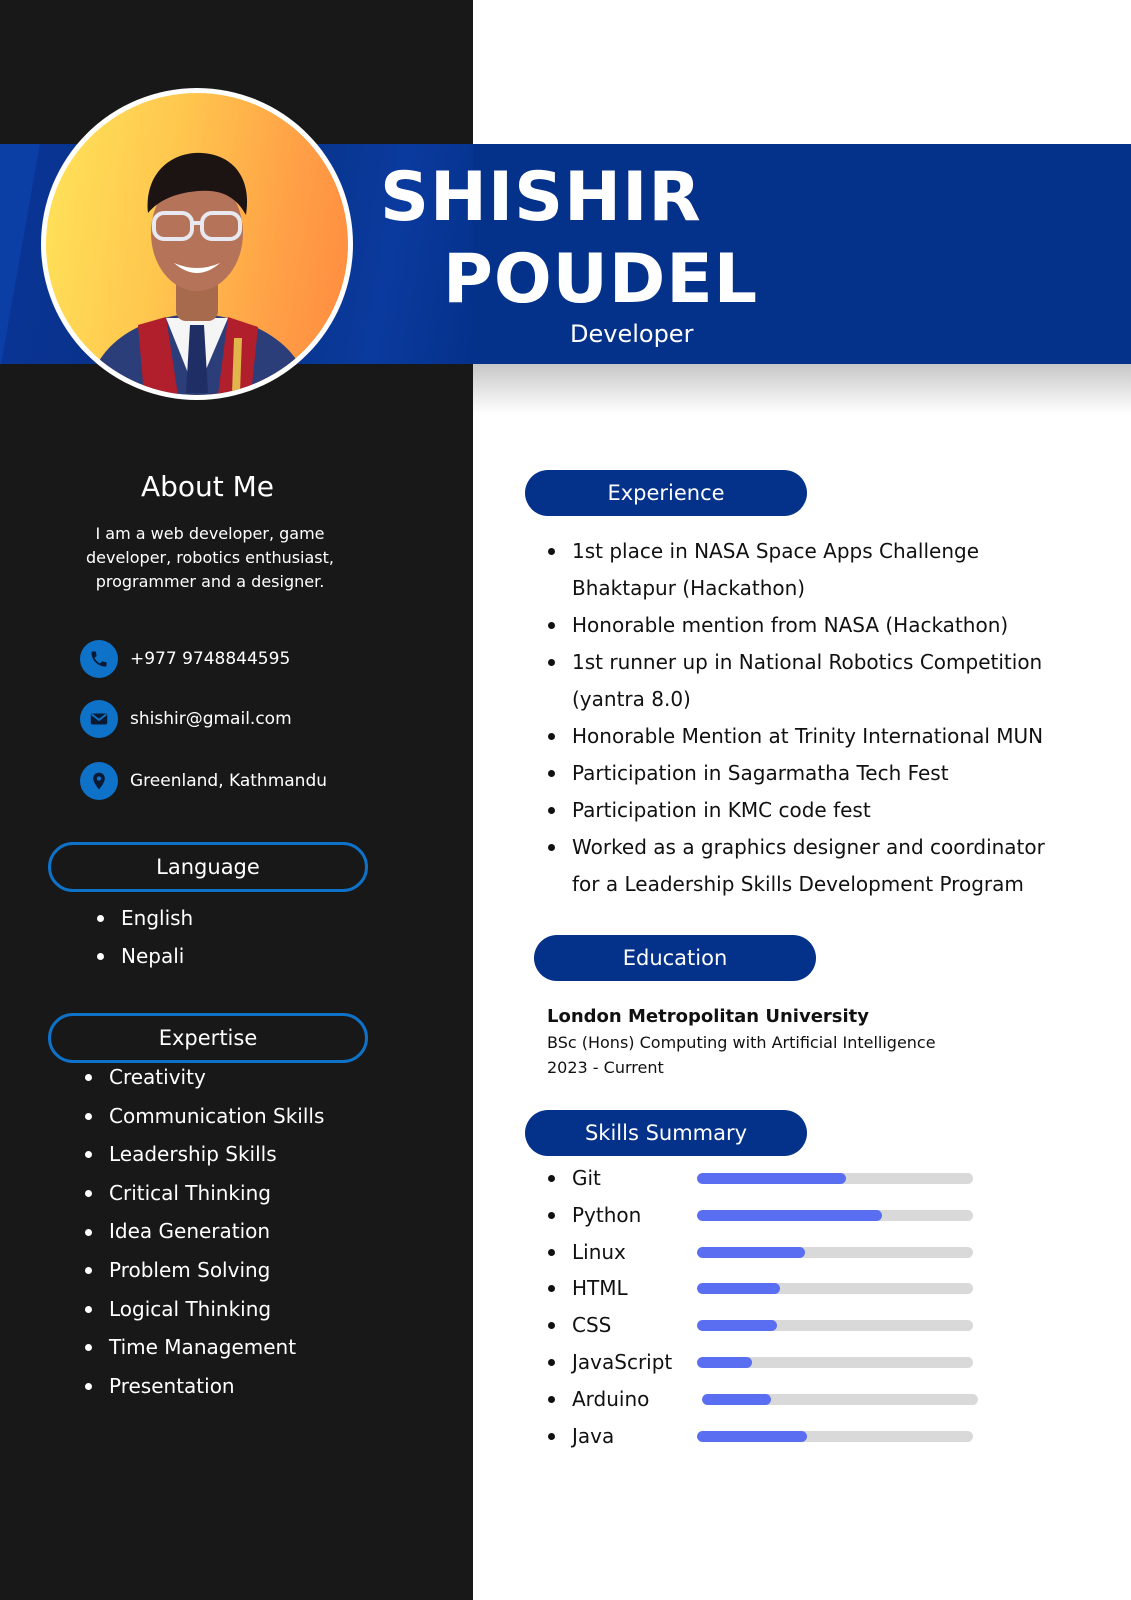  I want to click on experience-heading: Experience, so click(666, 493).